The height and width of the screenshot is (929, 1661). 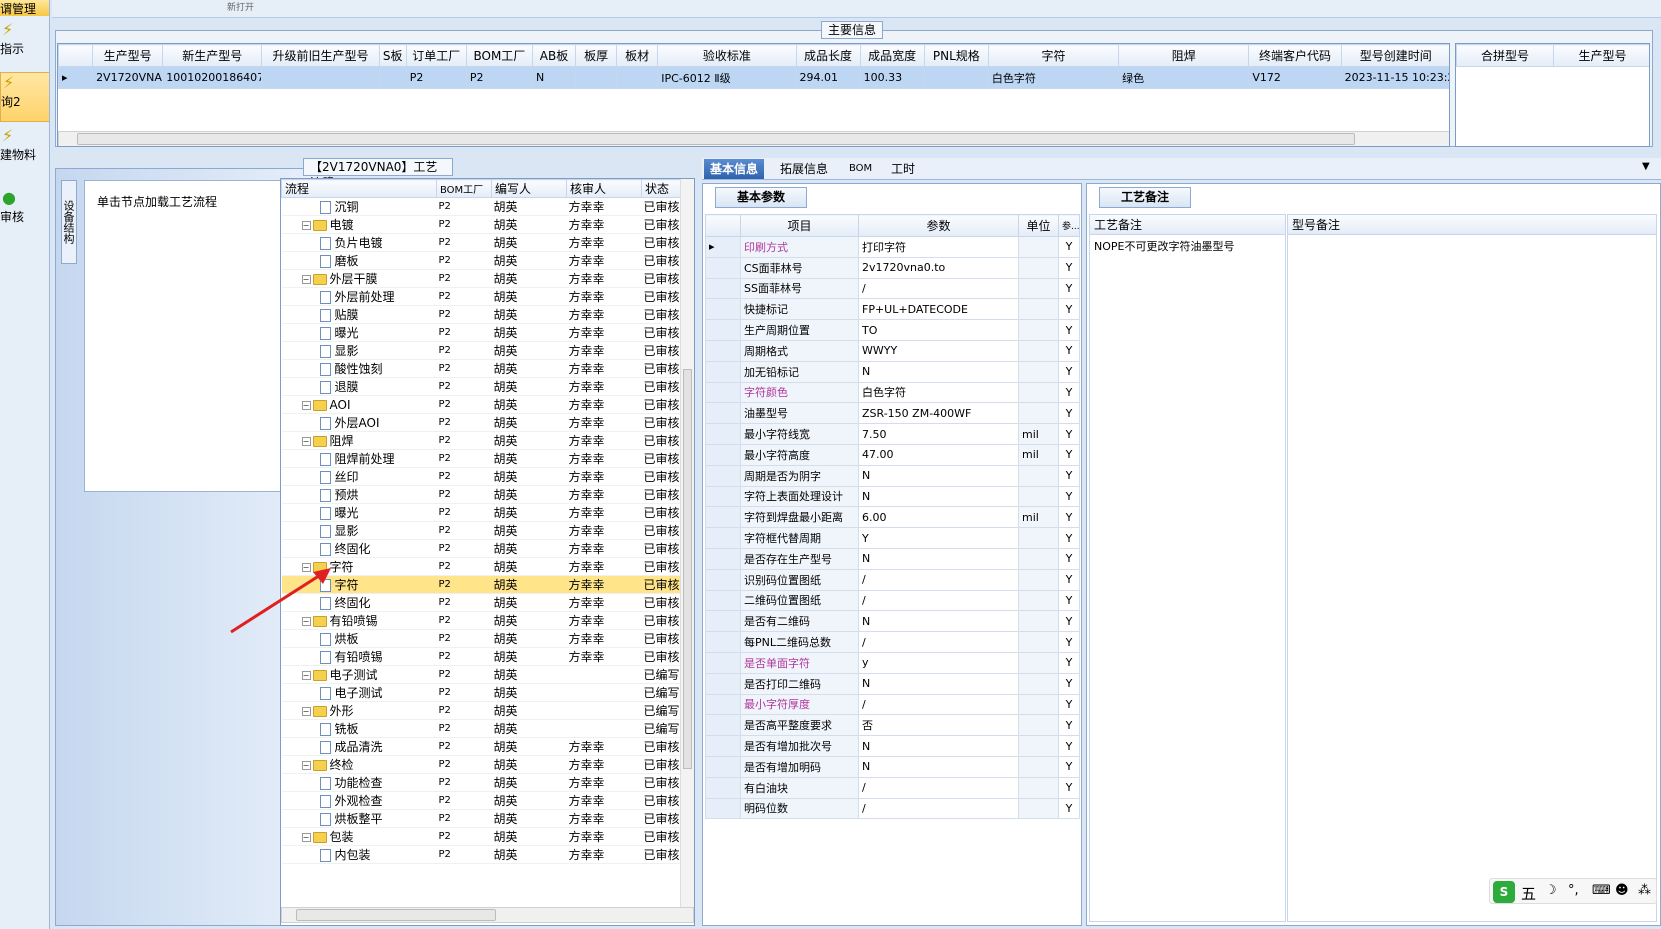 What do you see at coordinates (1573, 891) in the screenshot?
I see `ime-toolbar: S 五 ☽ °, ⌨ ☻ ⁂` at bounding box center [1573, 891].